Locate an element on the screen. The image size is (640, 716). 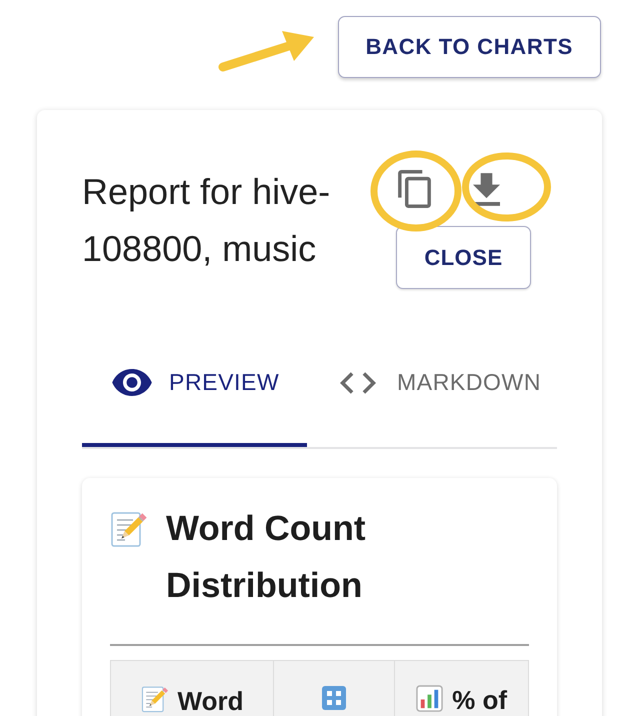
keypad-icon is located at coordinates (334, 698).